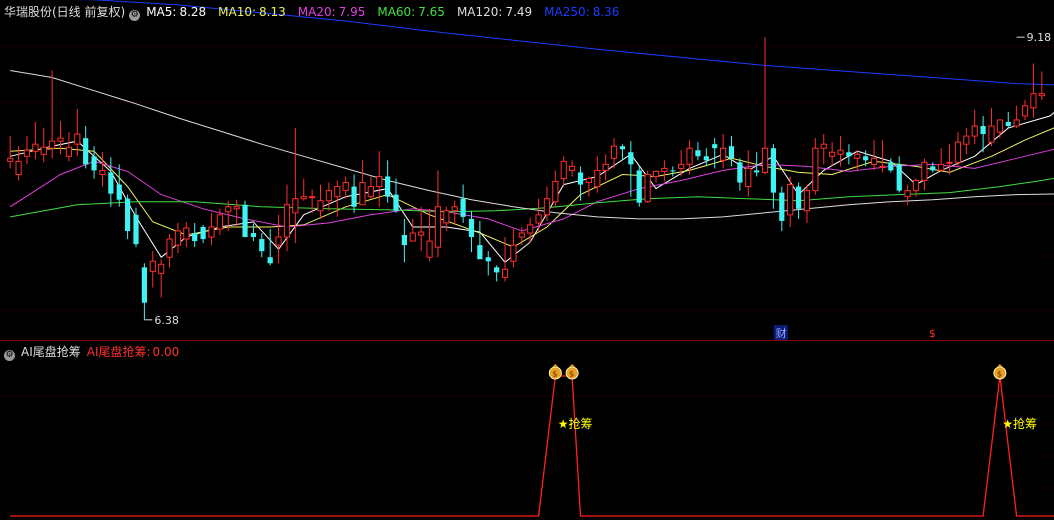  Describe the element at coordinates (414, 12) in the screenshot. I see `legend-item-ma60: MA60: 7.65` at that location.